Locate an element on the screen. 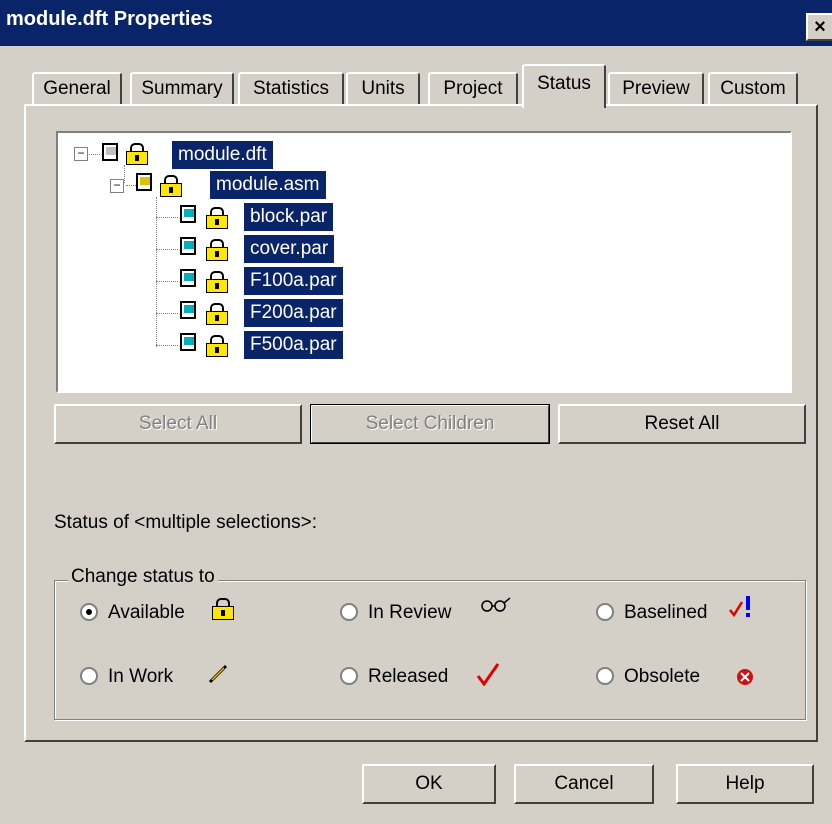 The image size is (832, 824). radio-label: Obsolete is located at coordinates (662, 676).